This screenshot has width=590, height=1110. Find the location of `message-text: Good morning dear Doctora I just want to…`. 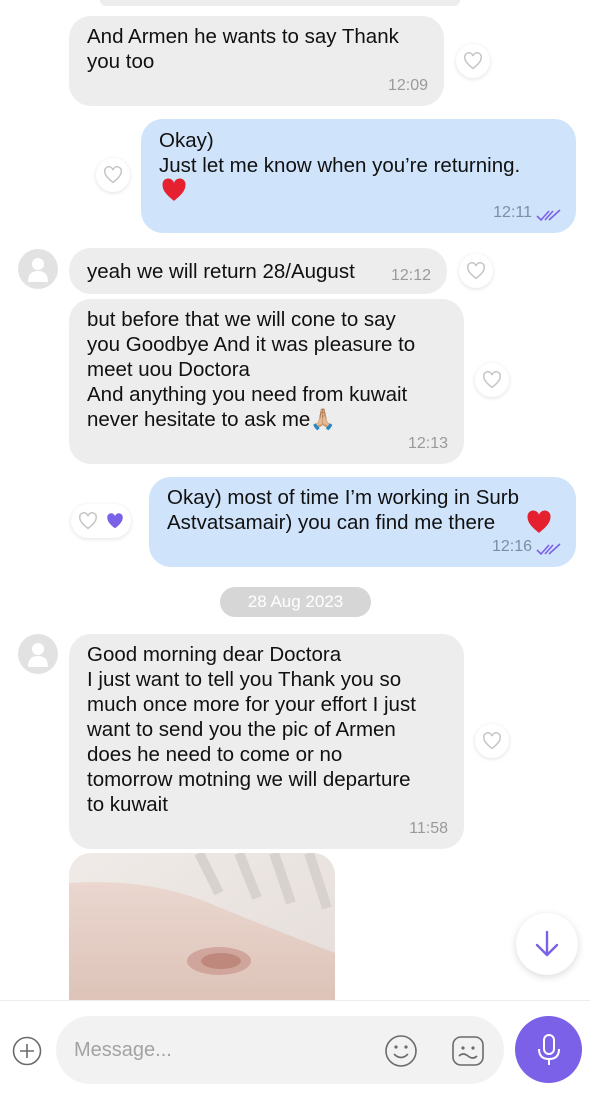

message-text: Good morning dear Doctora I just want to… is located at coordinates (251, 729).